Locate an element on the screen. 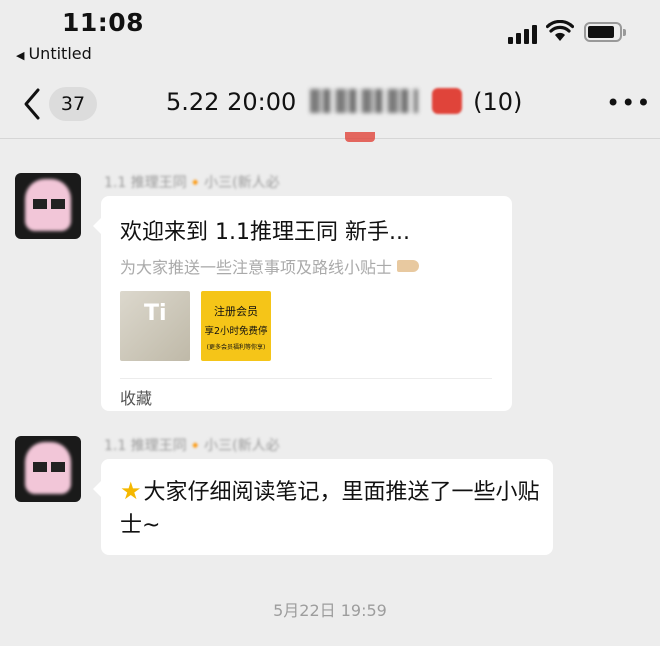 This screenshot has height=646, width=660. back-app-label: Untitled is located at coordinates (60, 53).